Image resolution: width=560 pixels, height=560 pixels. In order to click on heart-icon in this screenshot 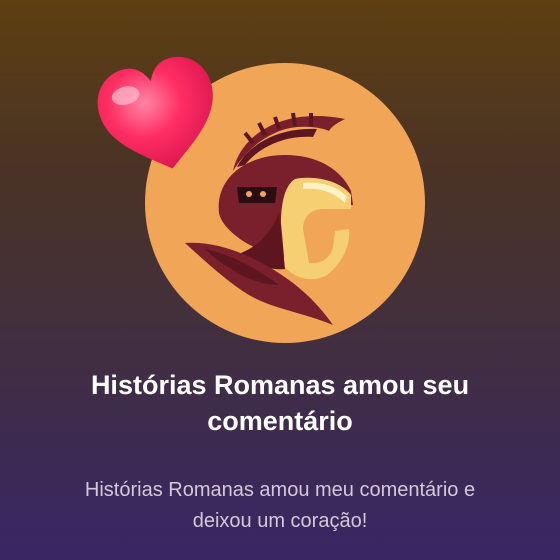, I will do `click(155, 112)`.